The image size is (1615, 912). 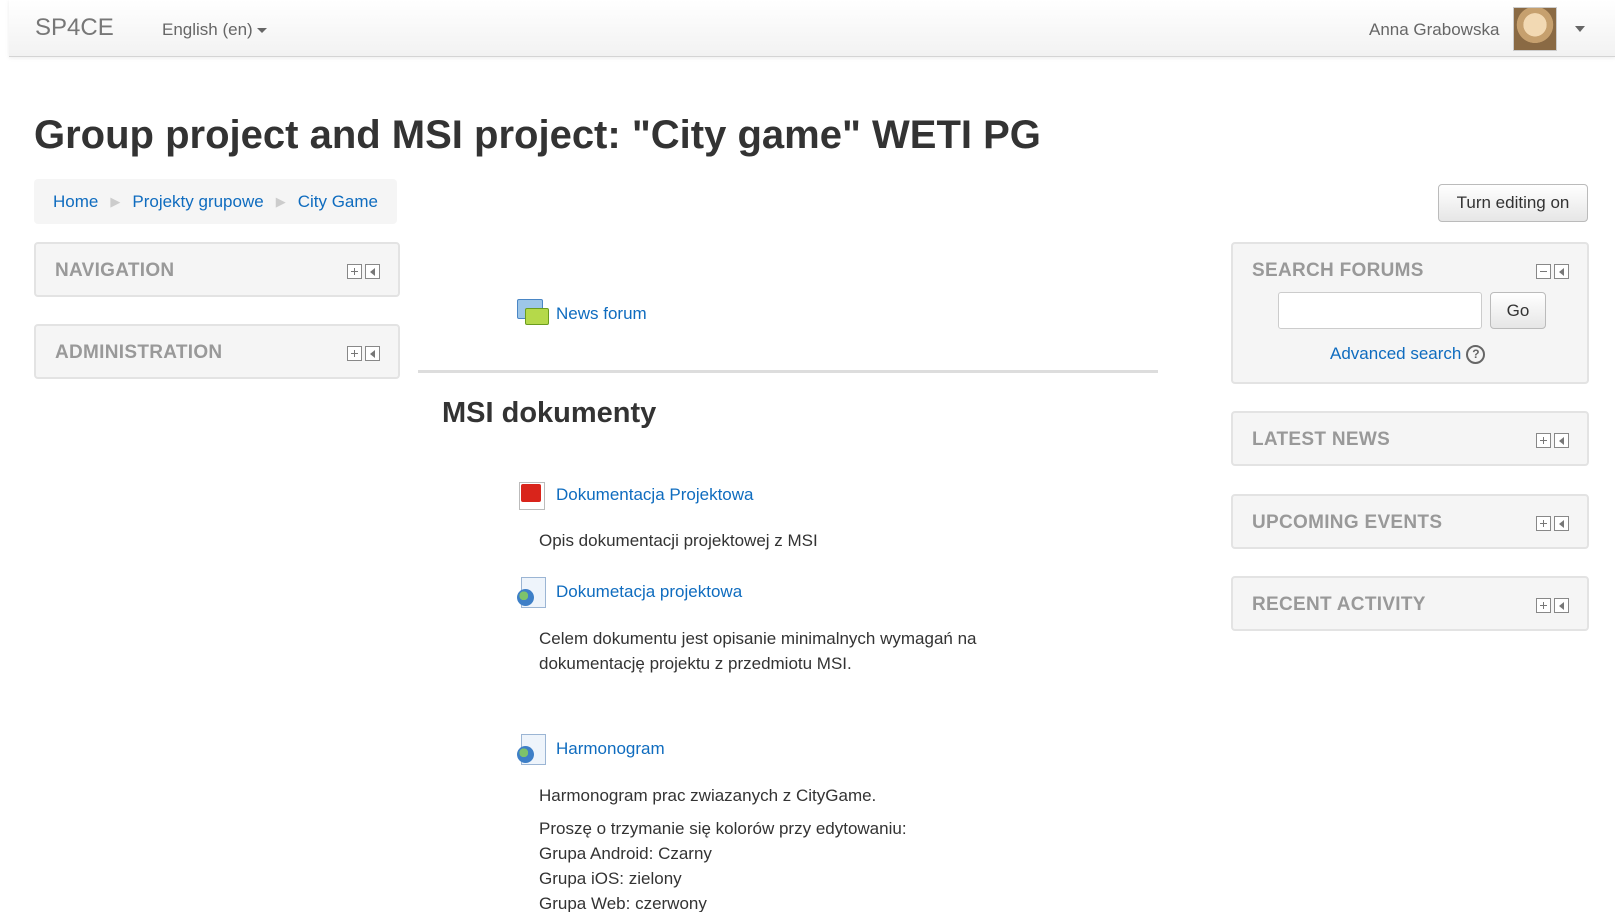 I want to click on activity-summary: Opis dokumentacji projektowej z MSI, so click(x=678, y=540).